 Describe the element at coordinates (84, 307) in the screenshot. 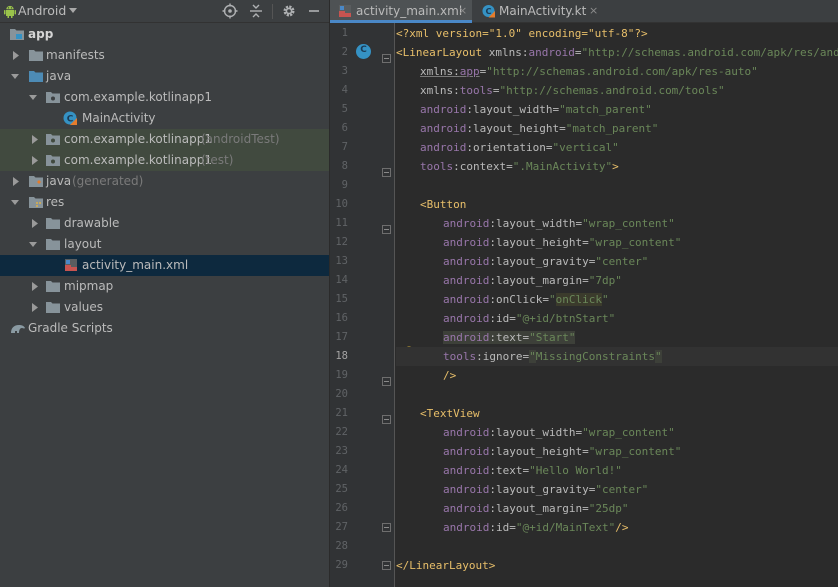

I see `tree-label: values` at that location.